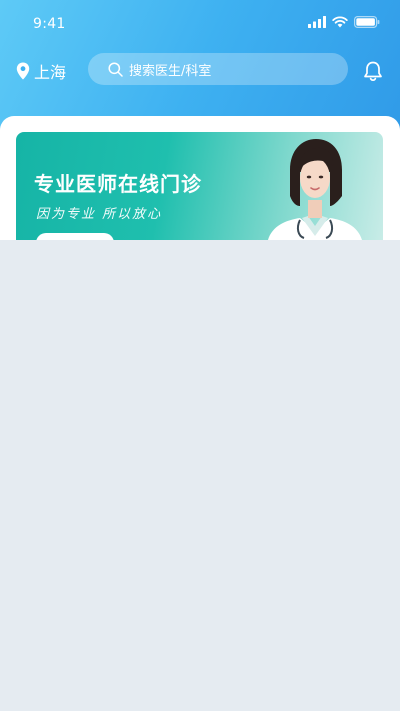  I want to click on location-selector: 上海, so click(41, 71).